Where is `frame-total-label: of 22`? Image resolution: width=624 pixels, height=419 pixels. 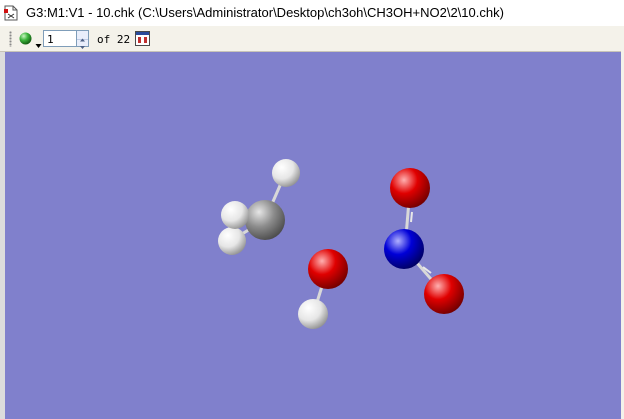 frame-total-label: of 22 is located at coordinates (114, 39).